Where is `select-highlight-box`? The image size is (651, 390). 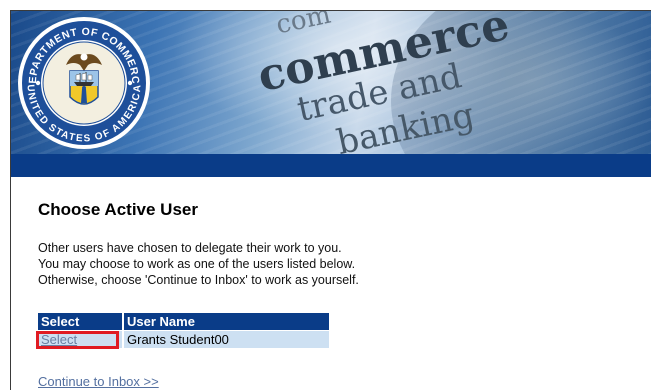
select-highlight-box is located at coordinates (77, 340).